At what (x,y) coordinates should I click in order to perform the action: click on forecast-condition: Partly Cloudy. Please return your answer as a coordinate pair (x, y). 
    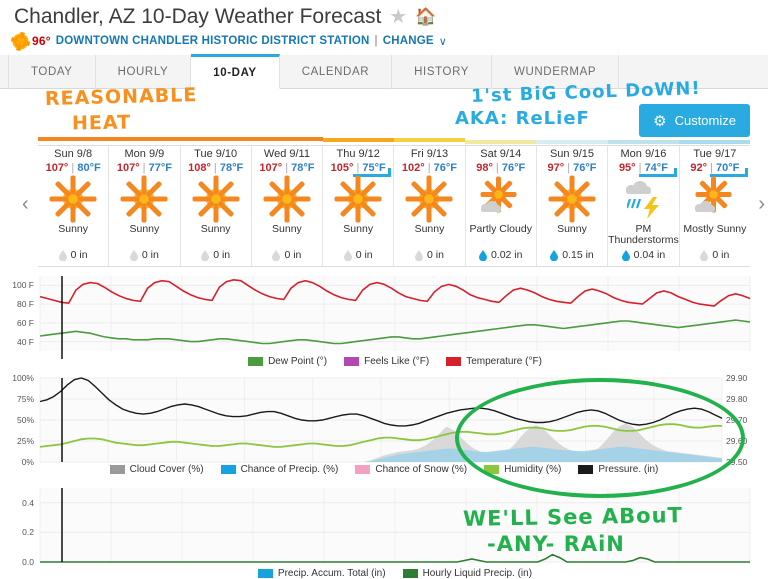
    Looking at the image, I should click on (500, 229).